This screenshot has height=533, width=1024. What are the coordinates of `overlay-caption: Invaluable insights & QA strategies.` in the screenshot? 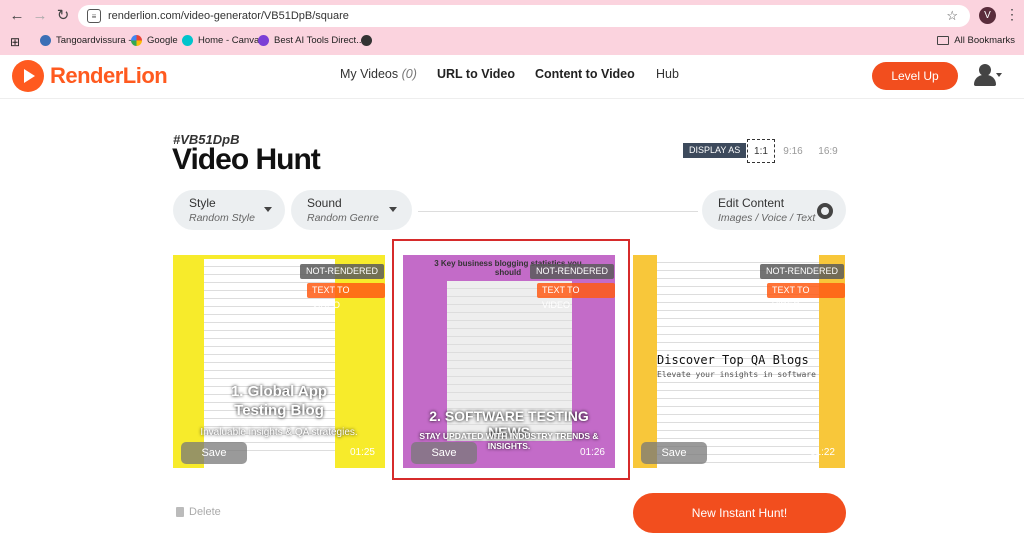 It's located at (279, 432).